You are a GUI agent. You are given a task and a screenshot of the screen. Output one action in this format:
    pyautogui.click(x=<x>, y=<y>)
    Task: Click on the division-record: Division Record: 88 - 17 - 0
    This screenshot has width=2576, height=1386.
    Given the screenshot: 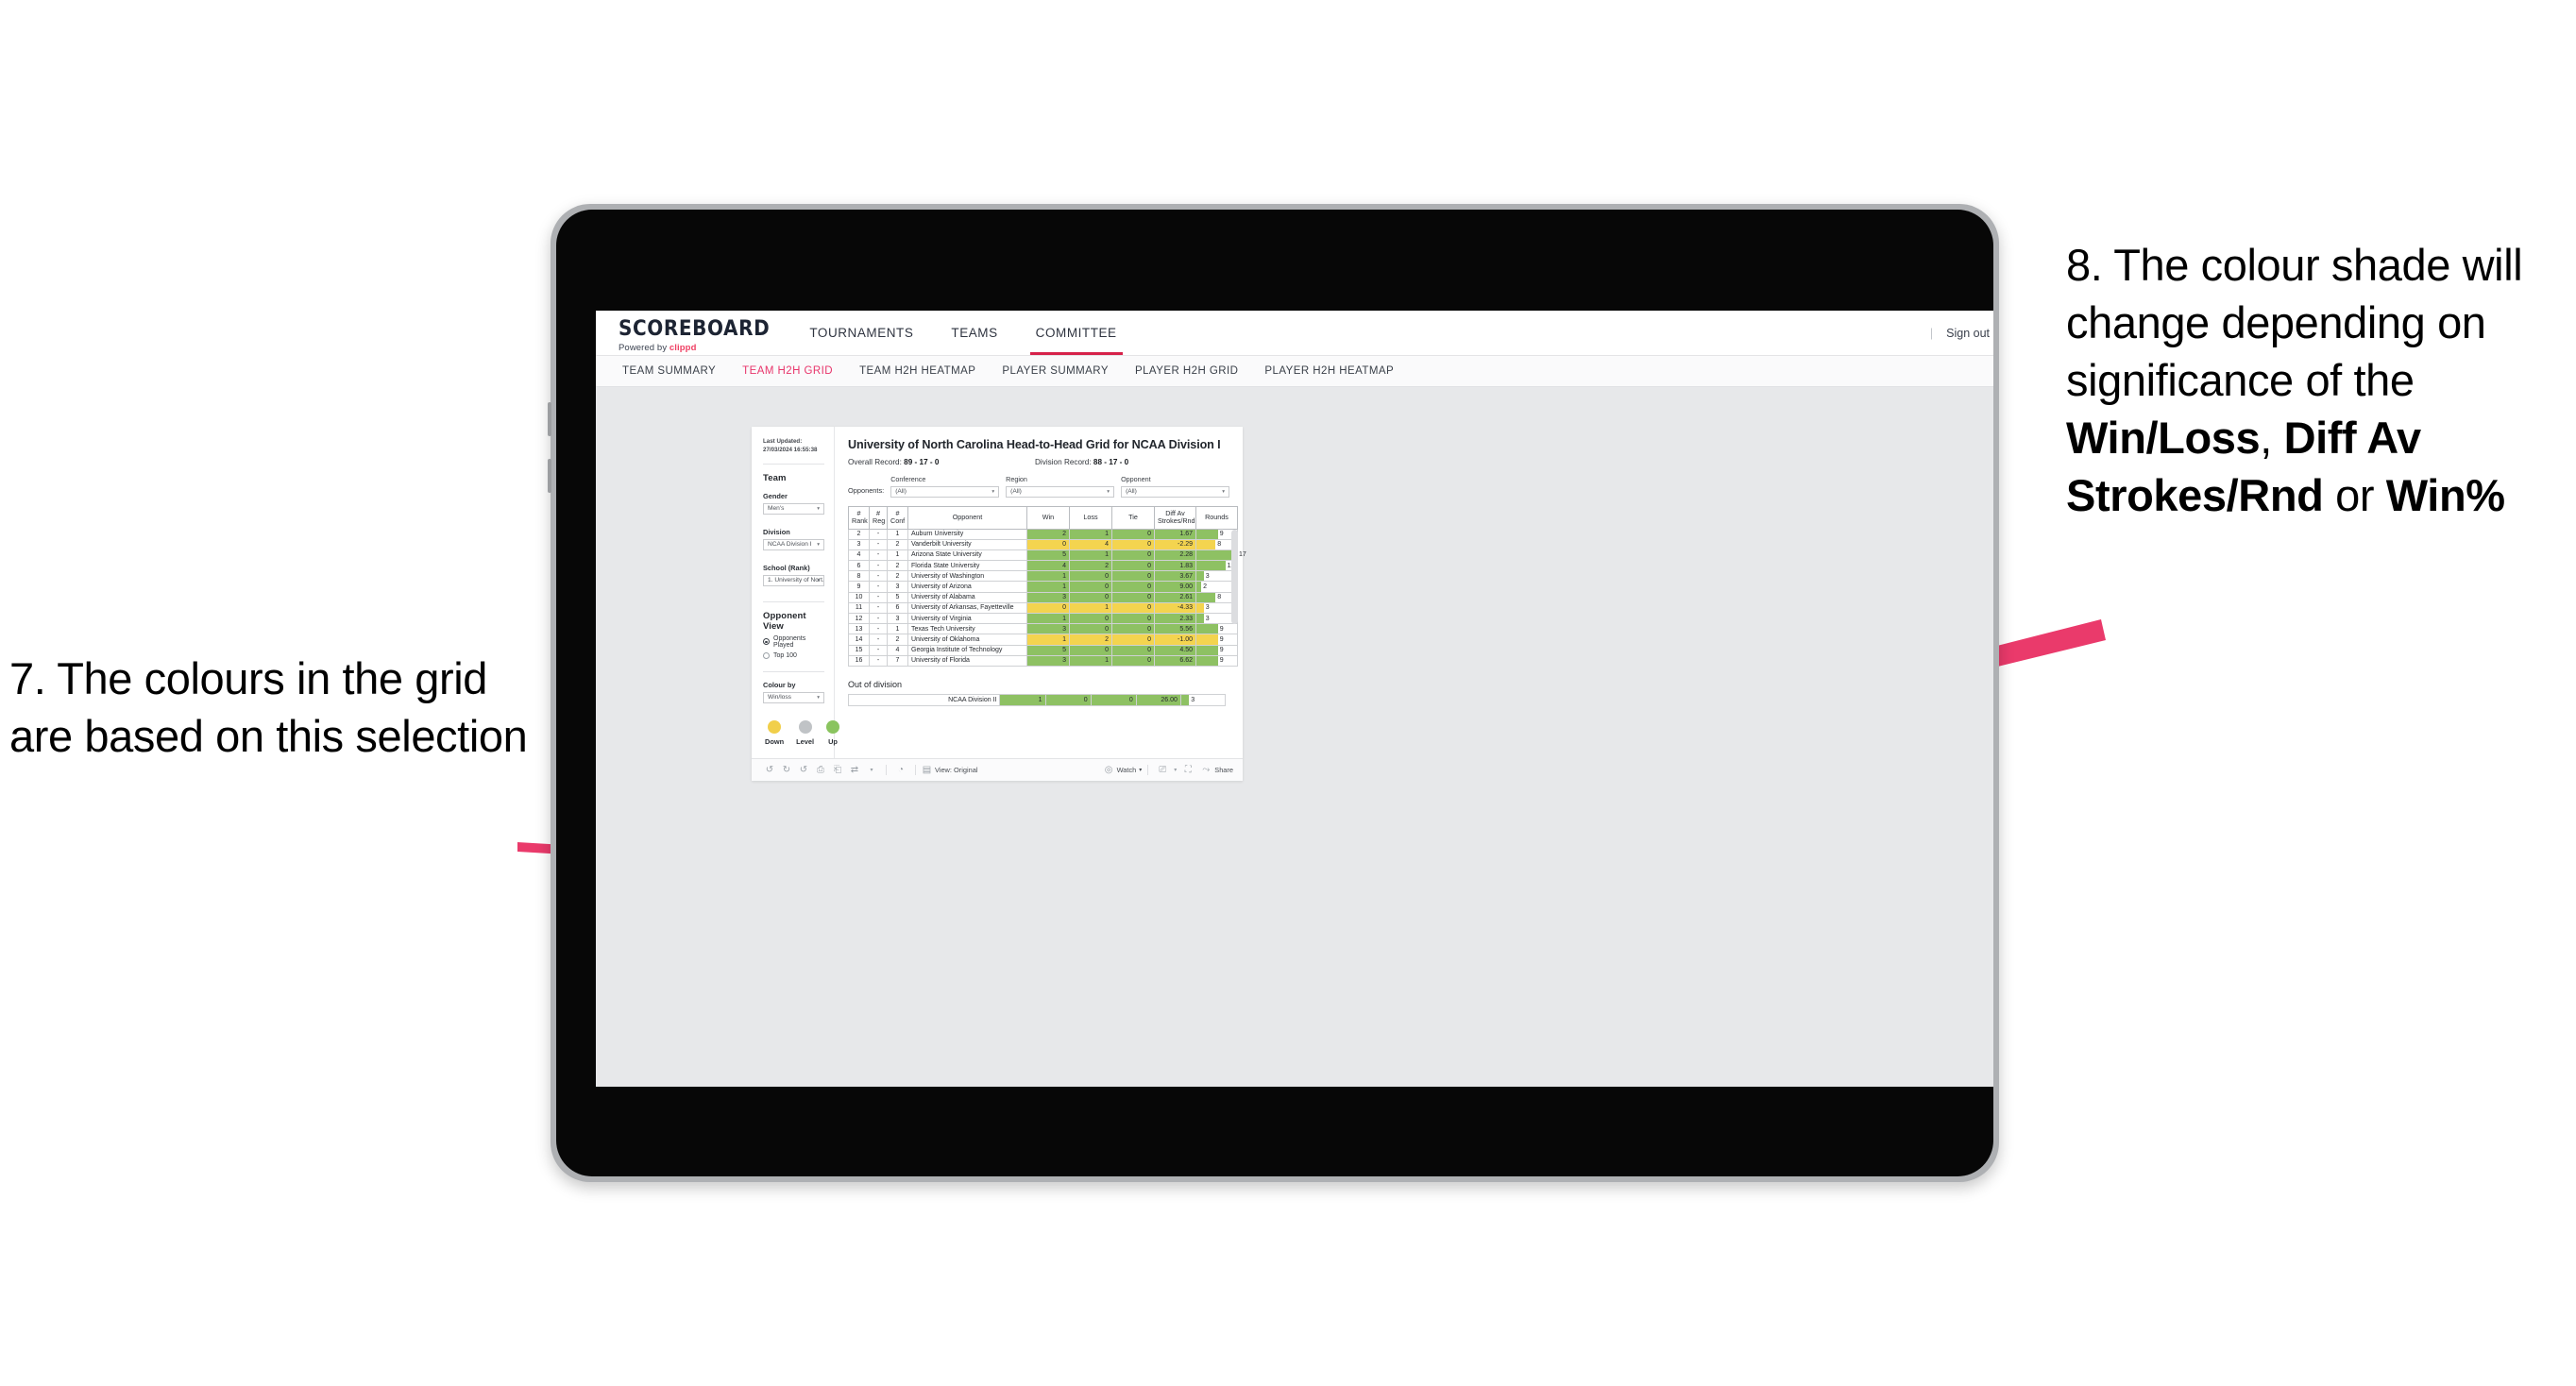 What is the action you would take?
    pyautogui.click(x=1128, y=462)
    